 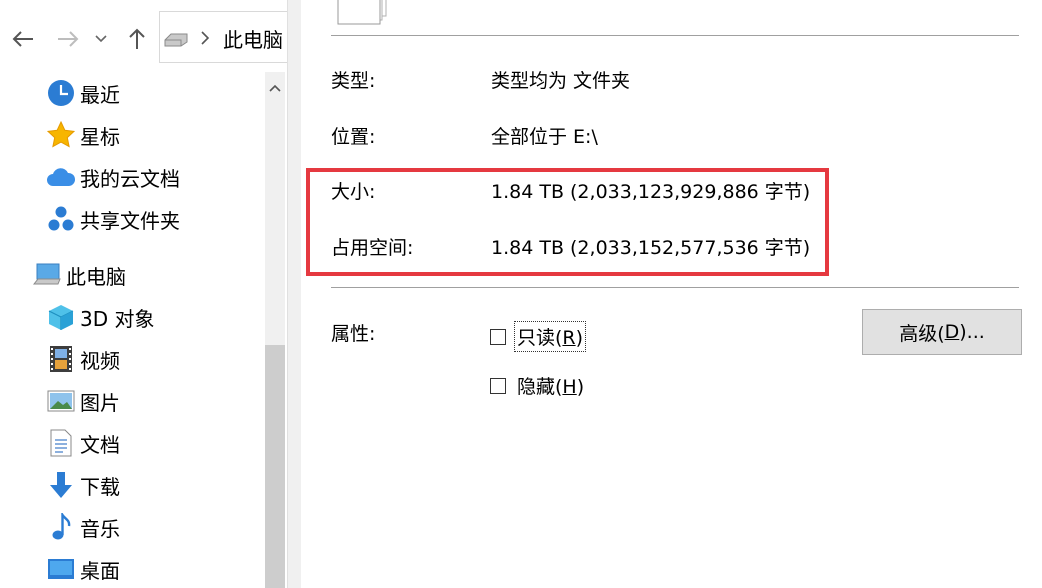 What do you see at coordinates (61, 135) in the screenshot?
I see `star-icon` at bounding box center [61, 135].